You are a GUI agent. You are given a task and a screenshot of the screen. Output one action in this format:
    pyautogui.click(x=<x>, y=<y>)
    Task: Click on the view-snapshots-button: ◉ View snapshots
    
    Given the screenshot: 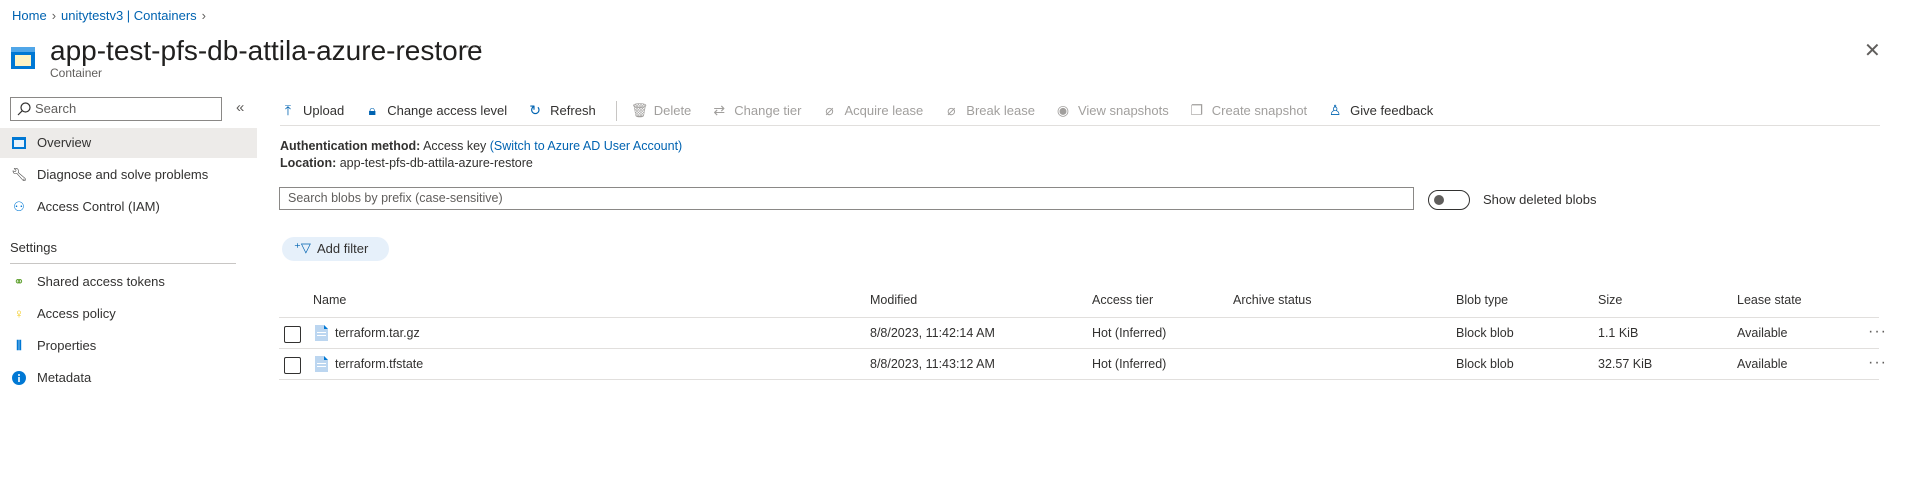 What is the action you would take?
    pyautogui.click(x=1112, y=111)
    